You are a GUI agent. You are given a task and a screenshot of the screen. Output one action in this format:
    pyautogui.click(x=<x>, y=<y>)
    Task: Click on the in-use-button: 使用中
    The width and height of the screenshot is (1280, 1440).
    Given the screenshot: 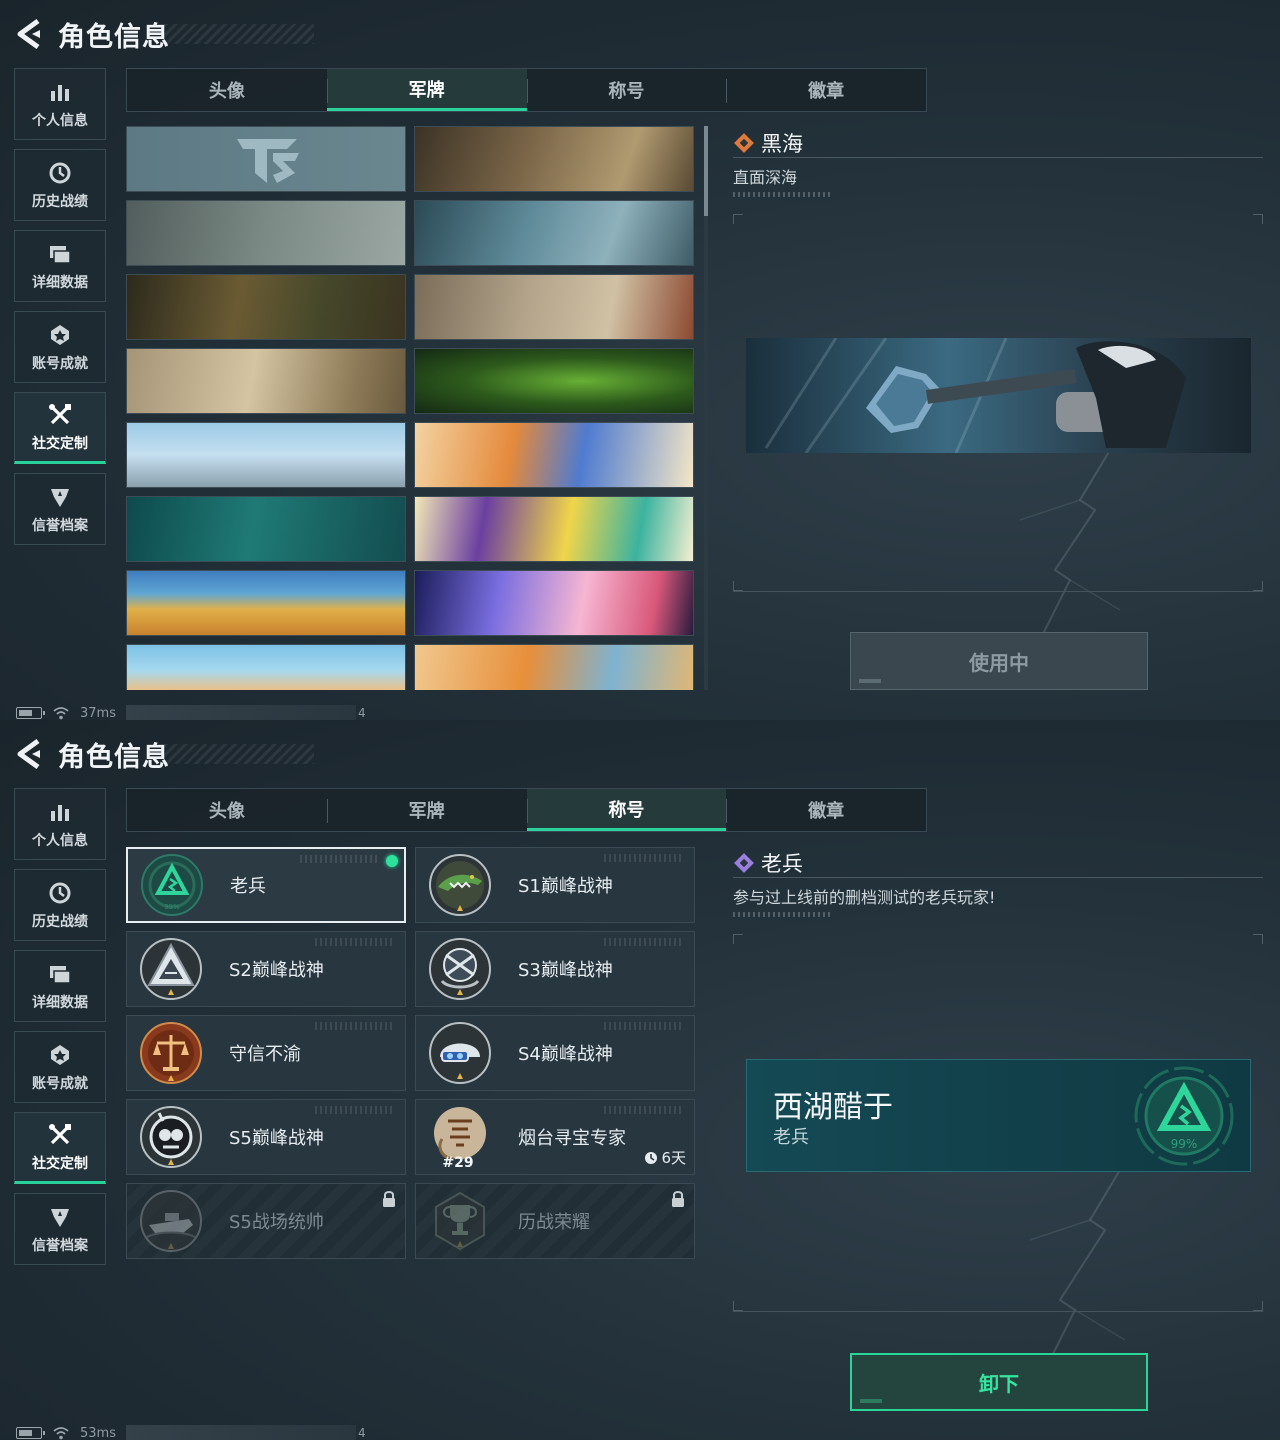 What is the action you would take?
    pyautogui.click(x=999, y=661)
    